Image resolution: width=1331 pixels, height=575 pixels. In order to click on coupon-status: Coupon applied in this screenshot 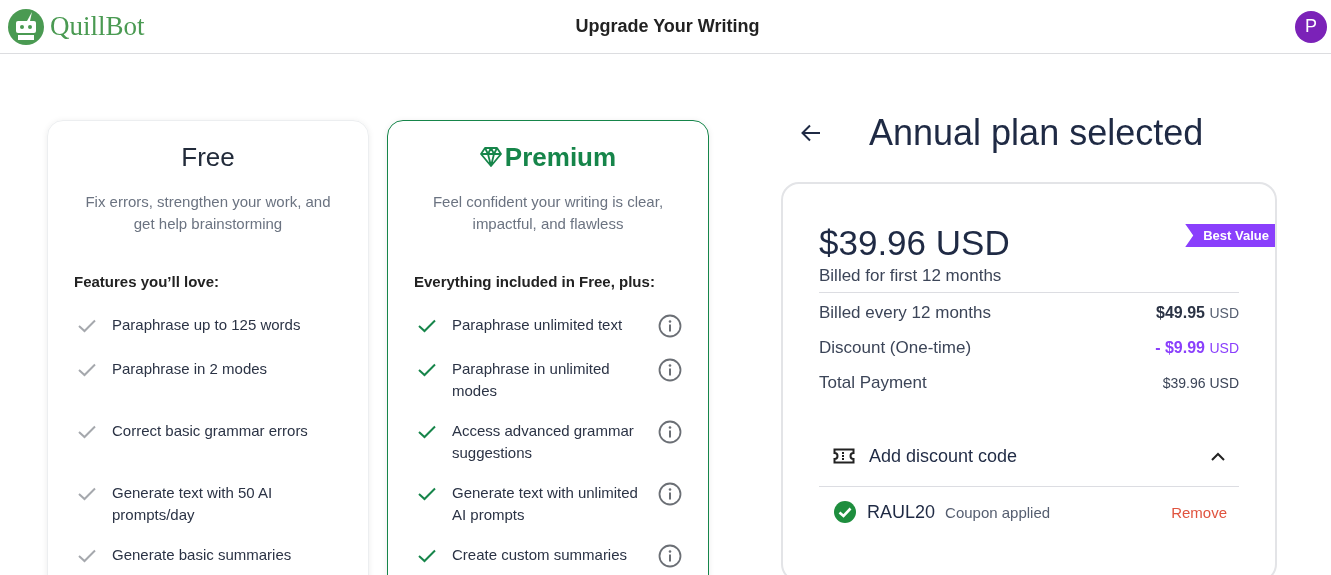, I will do `click(998, 512)`.